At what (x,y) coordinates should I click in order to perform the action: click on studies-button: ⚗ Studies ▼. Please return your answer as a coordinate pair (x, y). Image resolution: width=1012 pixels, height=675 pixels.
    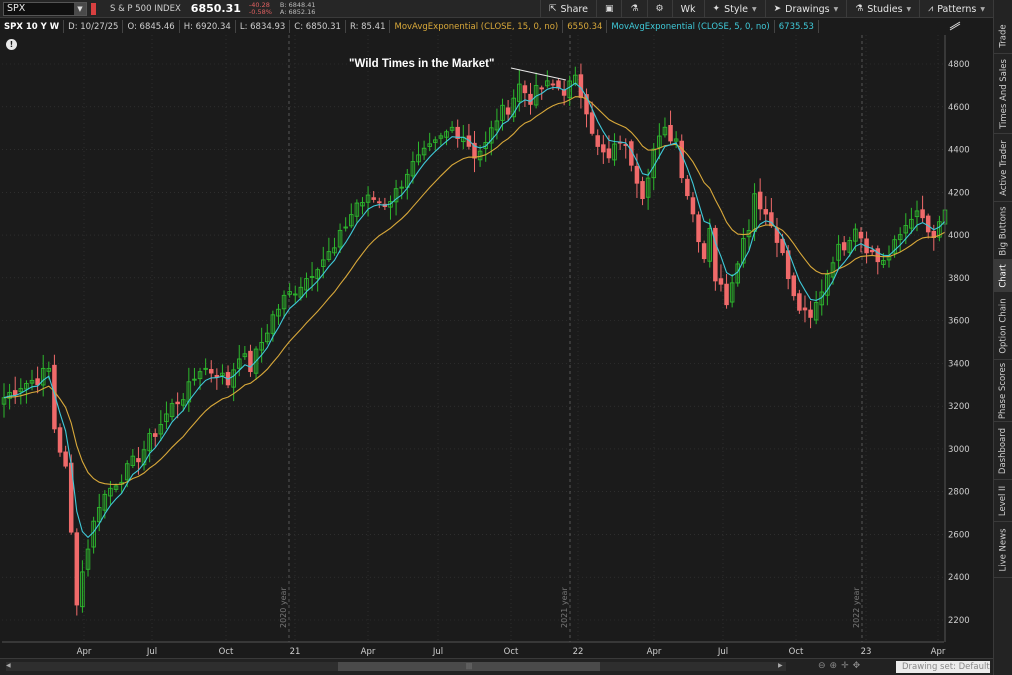
    Looking at the image, I should click on (882, 9).